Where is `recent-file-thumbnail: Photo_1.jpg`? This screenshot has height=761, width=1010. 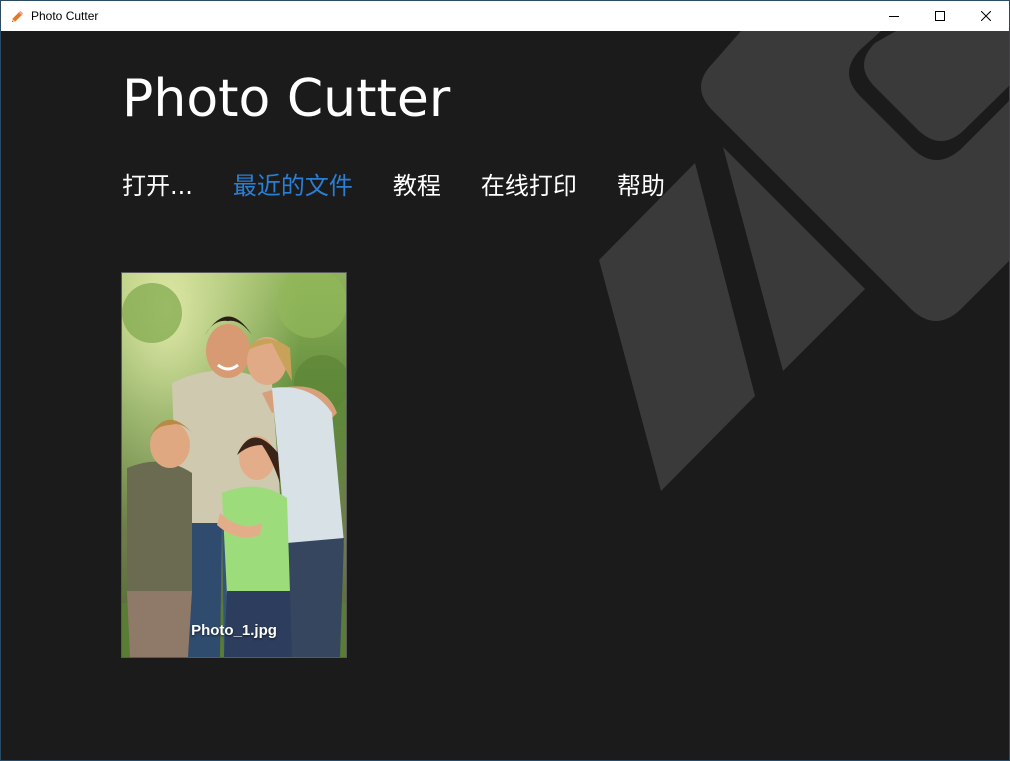 recent-file-thumbnail: Photo_1.jpg is located at coordinates (234, 465).